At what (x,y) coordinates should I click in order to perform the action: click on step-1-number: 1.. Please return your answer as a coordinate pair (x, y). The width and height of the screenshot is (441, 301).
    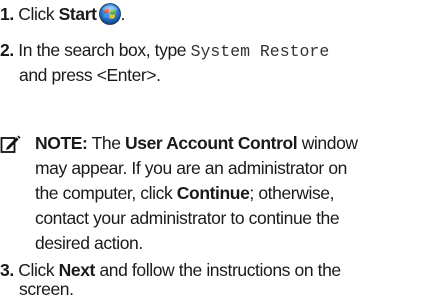
    Looking at the image, I should click on (7, 14).